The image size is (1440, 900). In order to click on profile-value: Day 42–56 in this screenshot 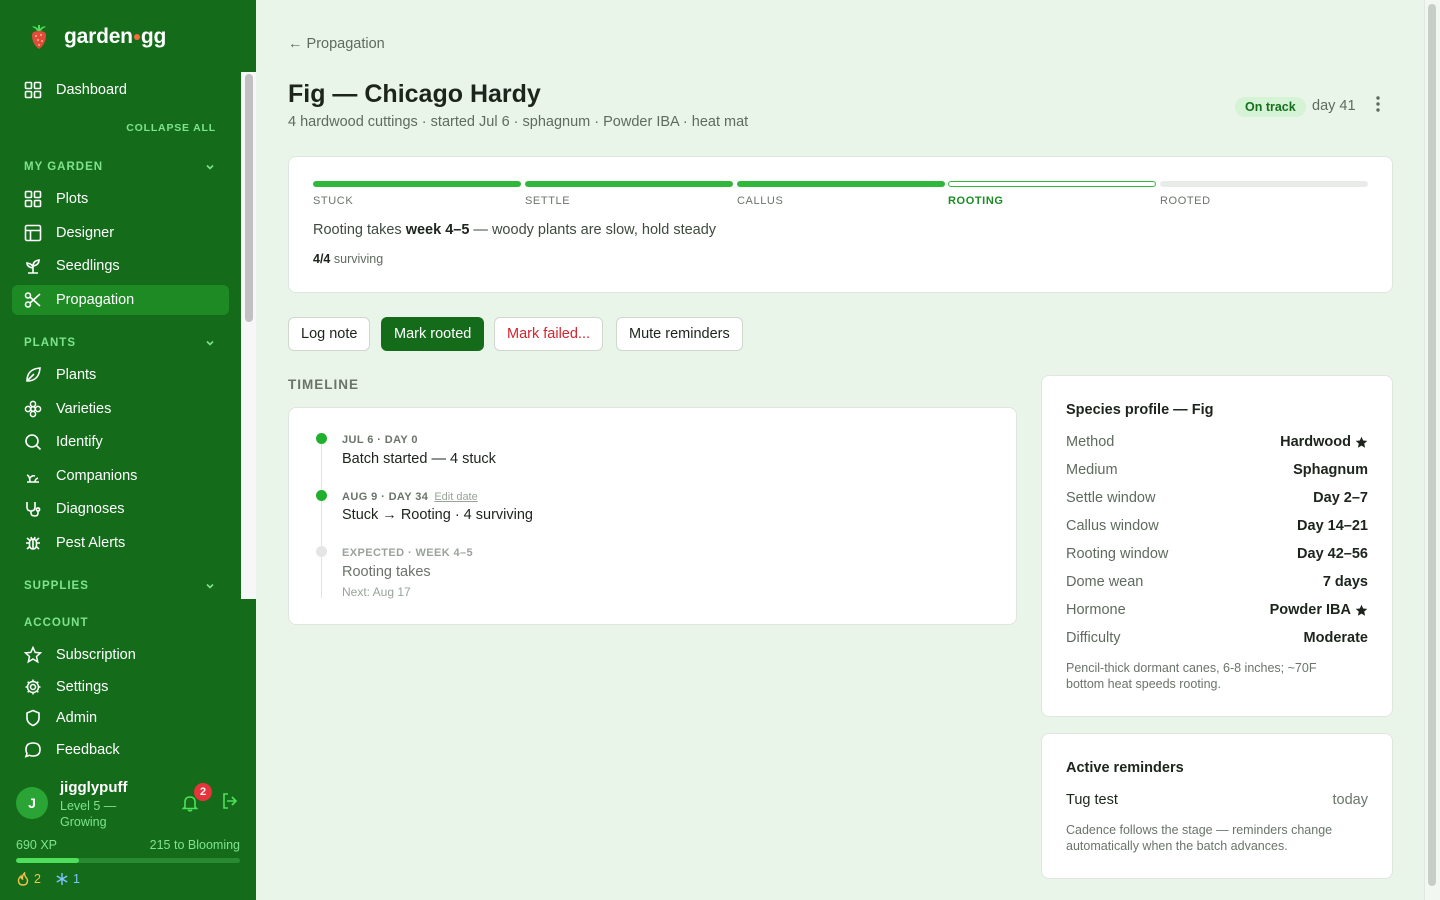, I will do `click(1332, 554)`.